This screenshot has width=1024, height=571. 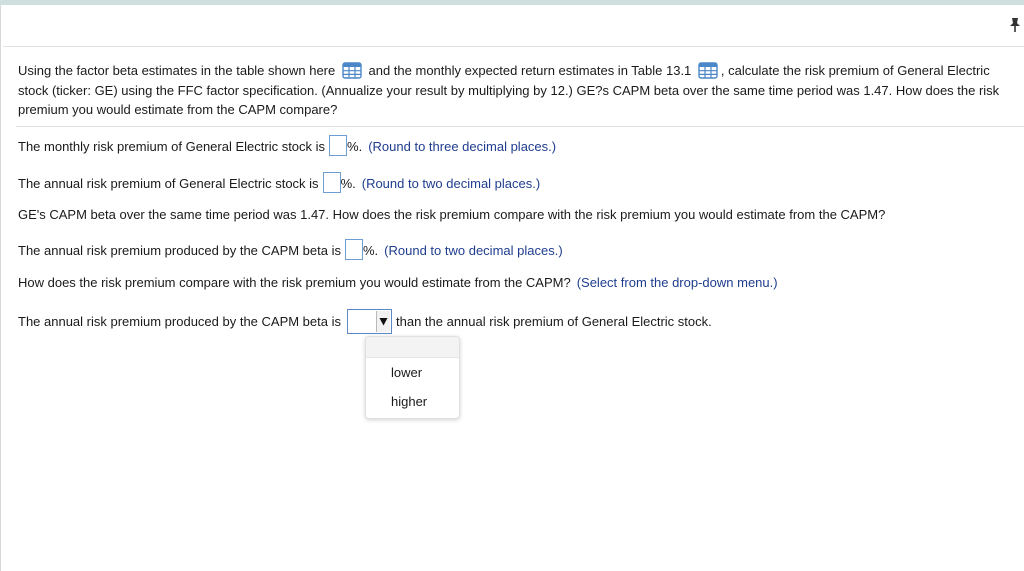 I want to click on monthly-premium-unit: %., so click(x=355, y=146).